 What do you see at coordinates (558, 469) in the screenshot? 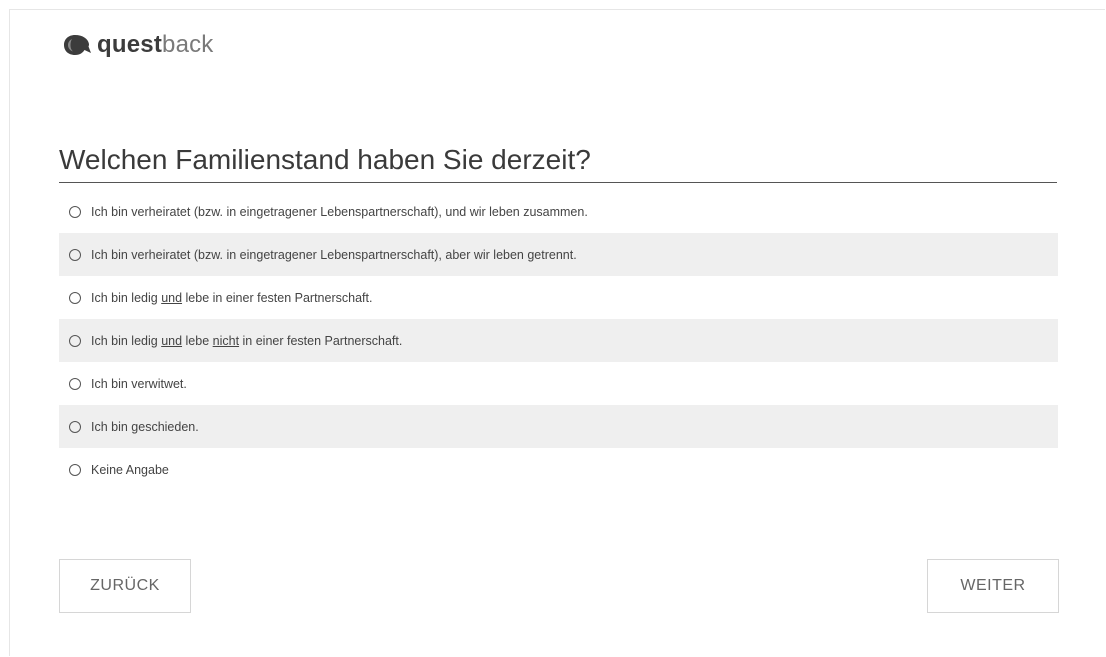
I see `answer-option: Keine Angabe` at bounding box center [558, 469].